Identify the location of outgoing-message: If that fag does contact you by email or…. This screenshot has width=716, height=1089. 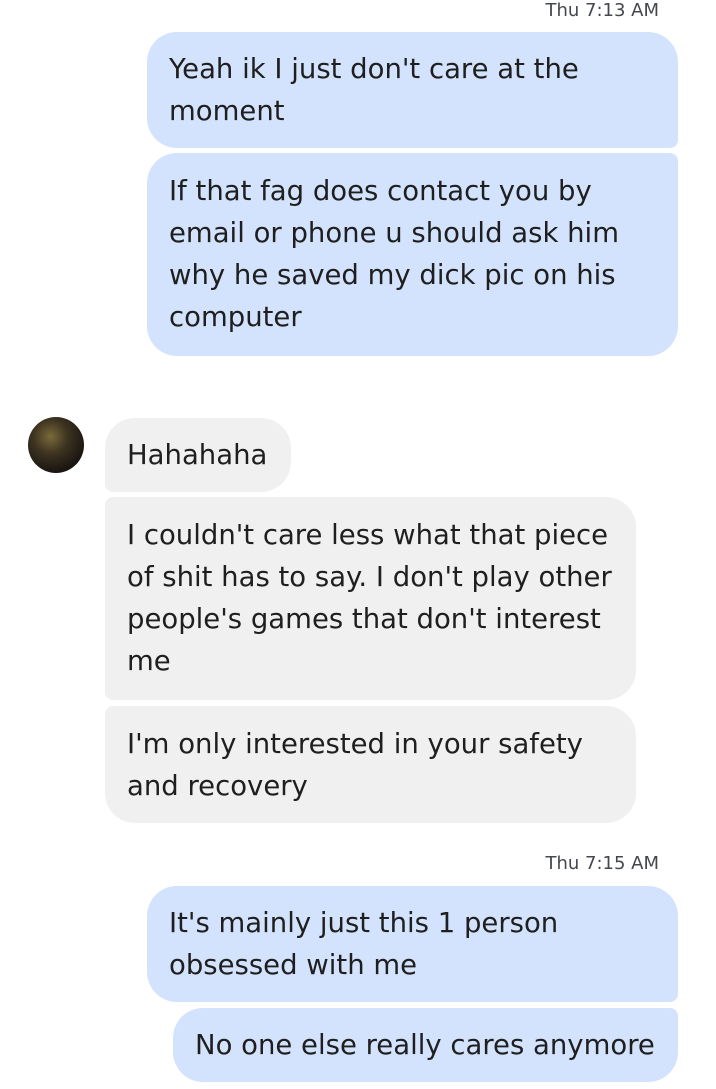
(412, 254).